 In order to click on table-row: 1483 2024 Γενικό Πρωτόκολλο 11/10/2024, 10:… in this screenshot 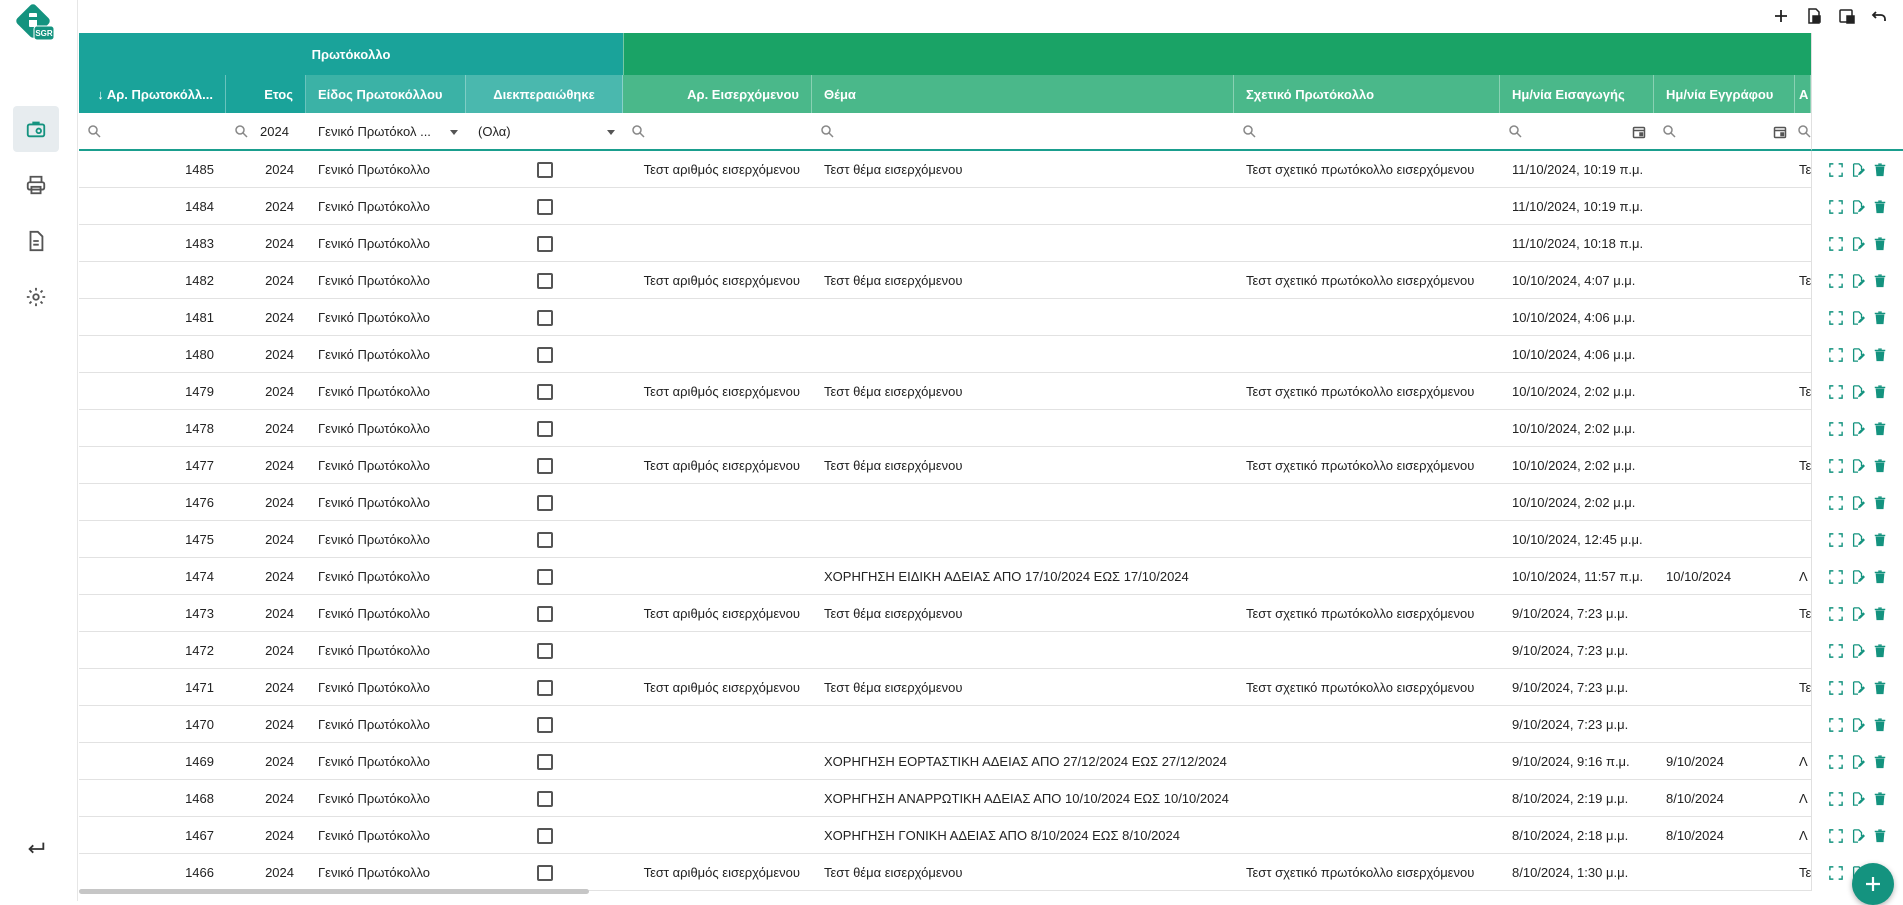, I will do `click(991, 243)`.